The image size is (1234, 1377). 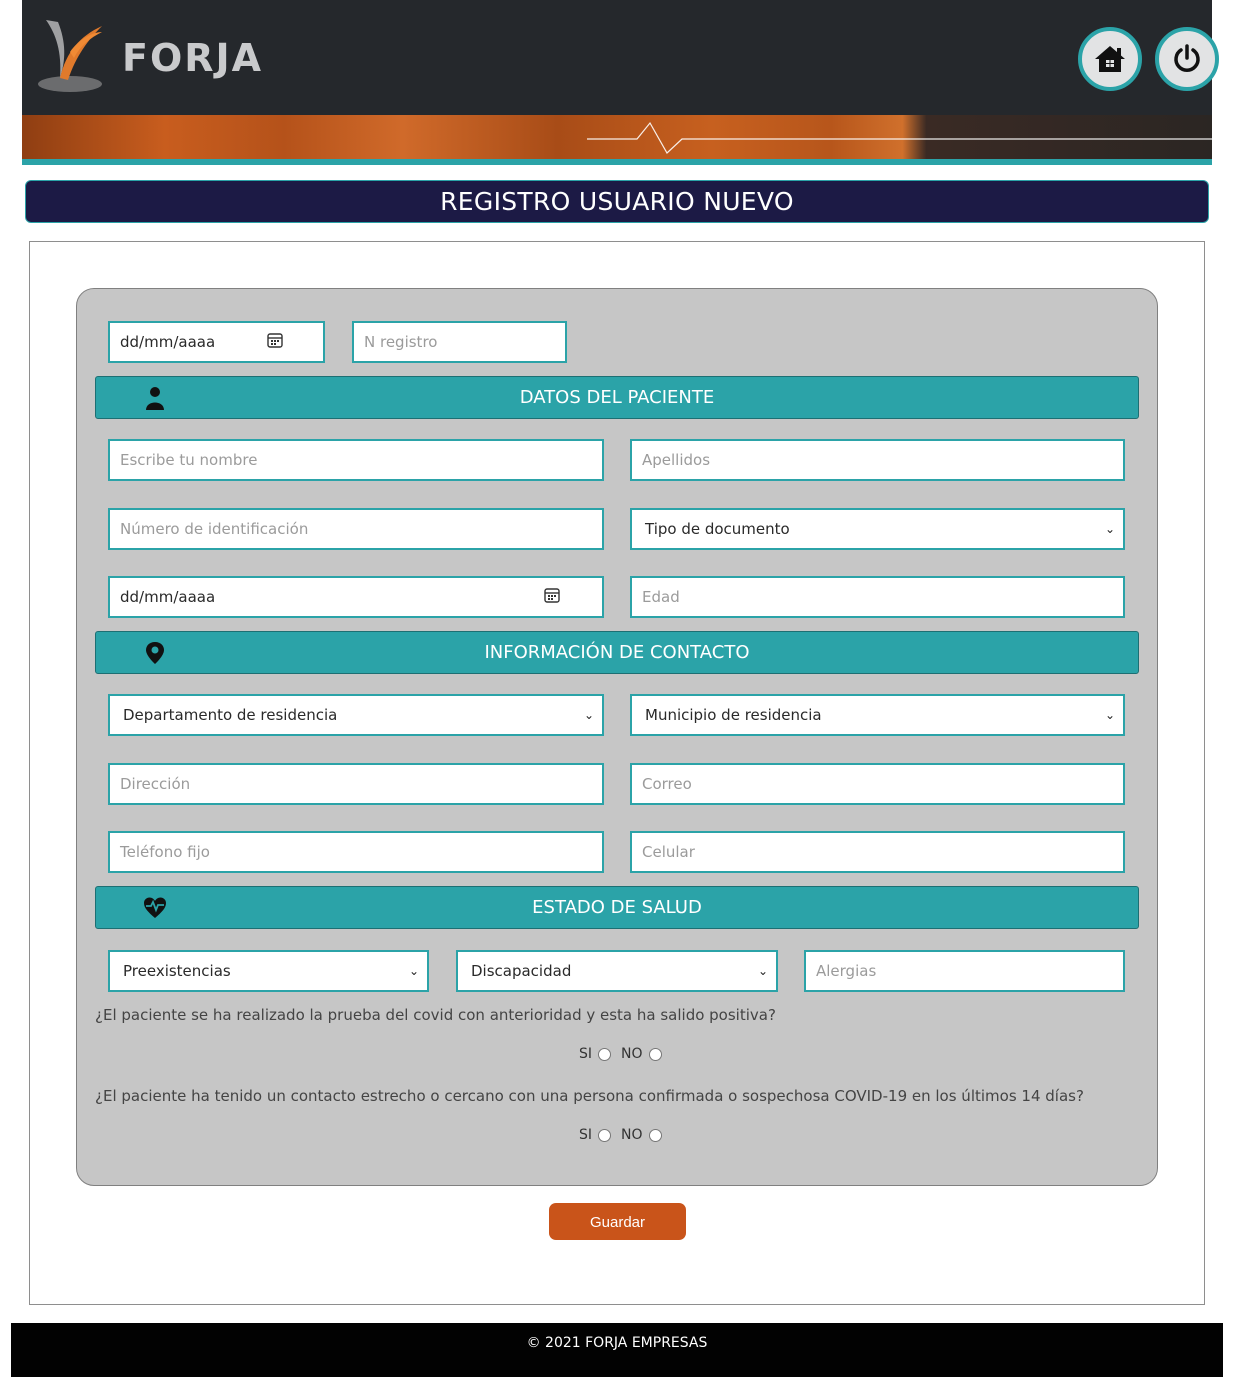 I want to click on header-banner-image, so click(x=617, y=137).